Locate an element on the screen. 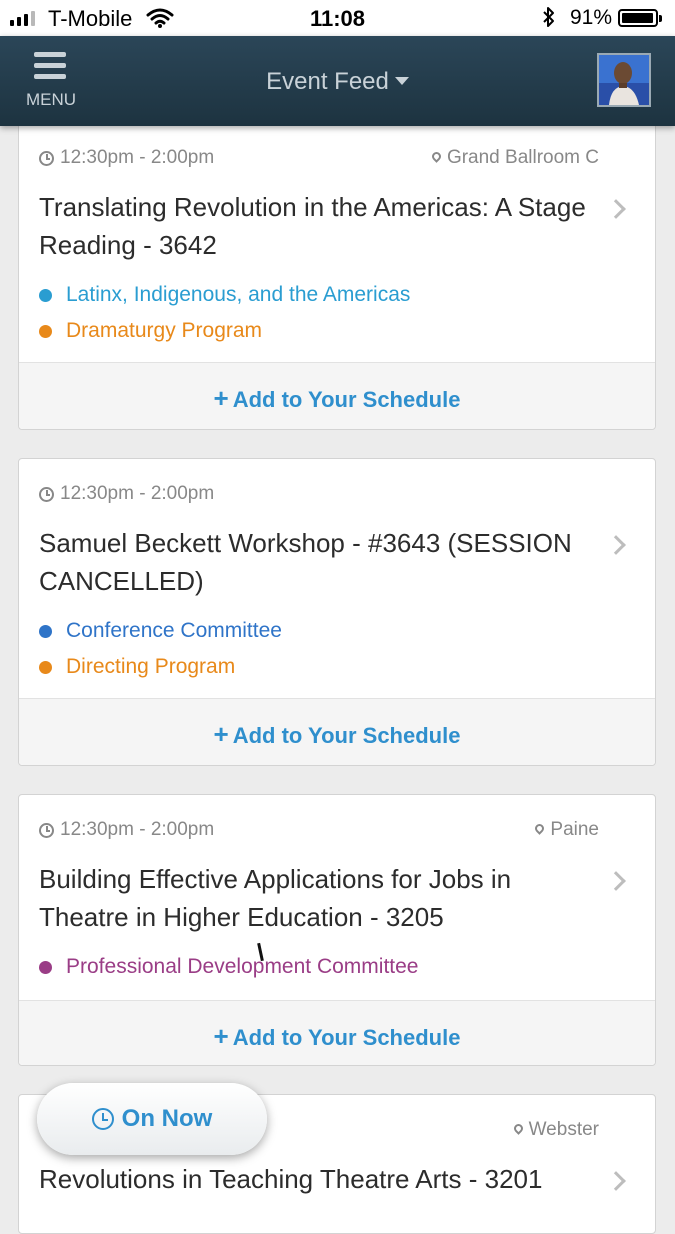 The height and width of the screenshot is (1234, 675). event-feed-dropdown: Event Feed is located at coordinates (337, 82).